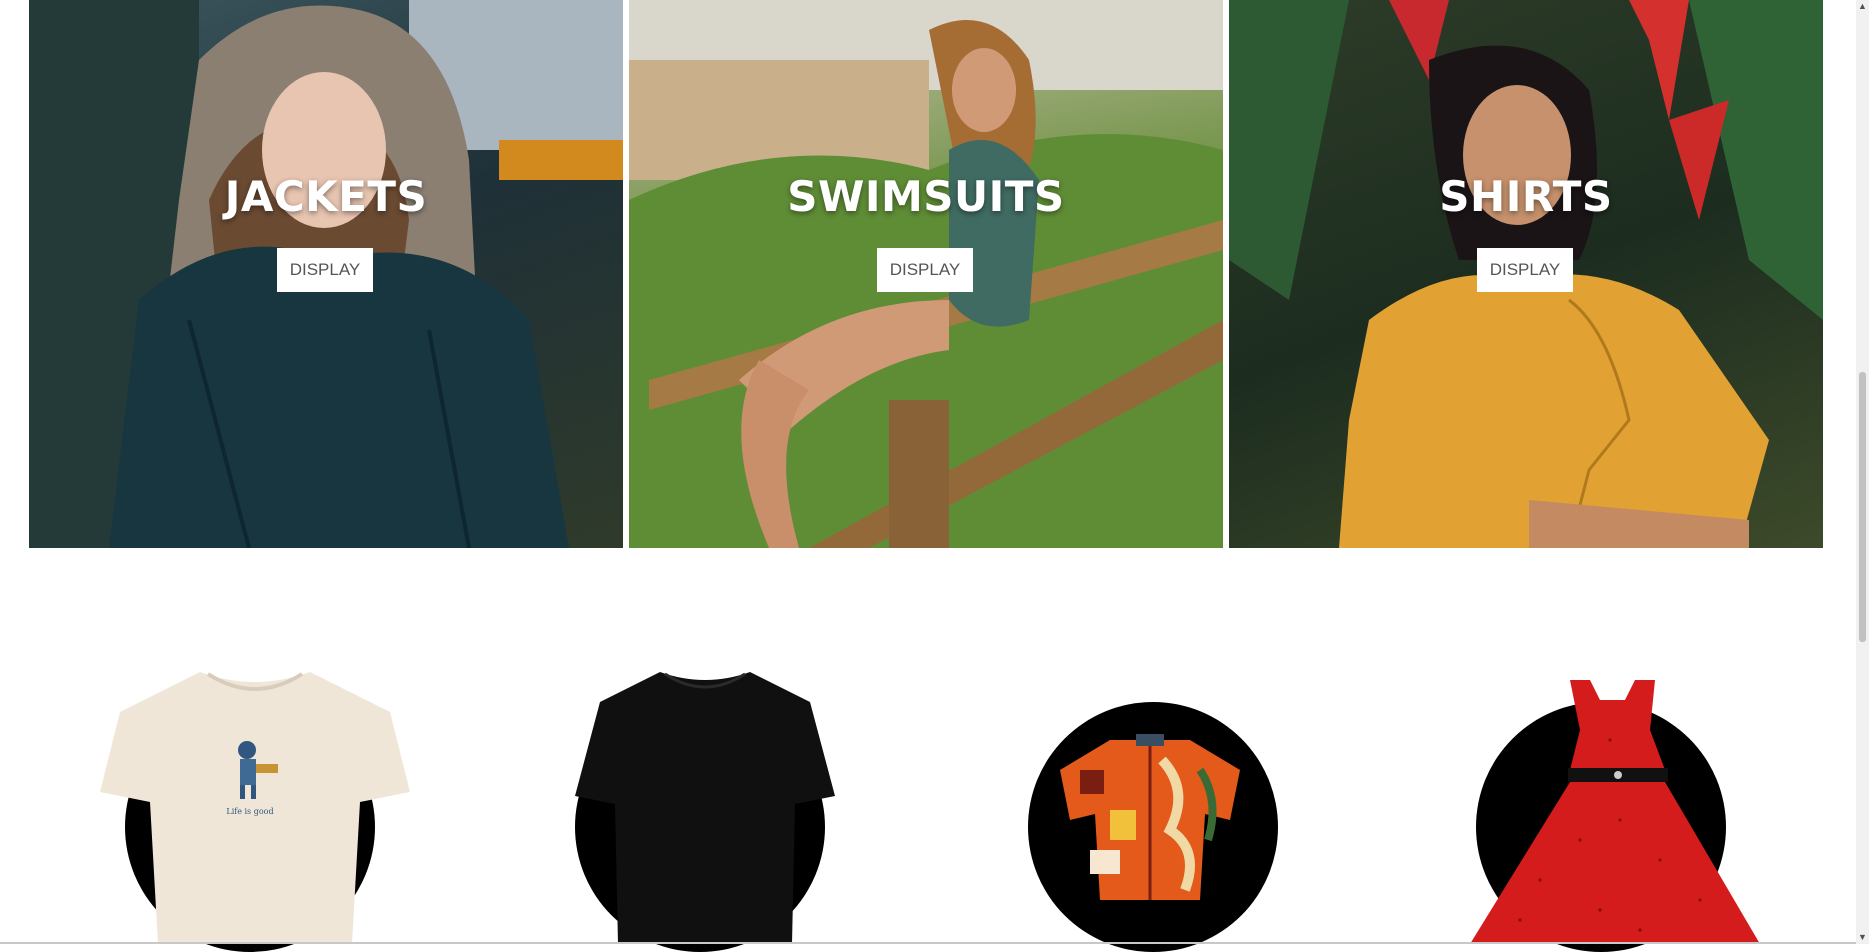 This screenshot has width=1869, height=952. I want to click on svg-text: Life is good, so click(249, 811).